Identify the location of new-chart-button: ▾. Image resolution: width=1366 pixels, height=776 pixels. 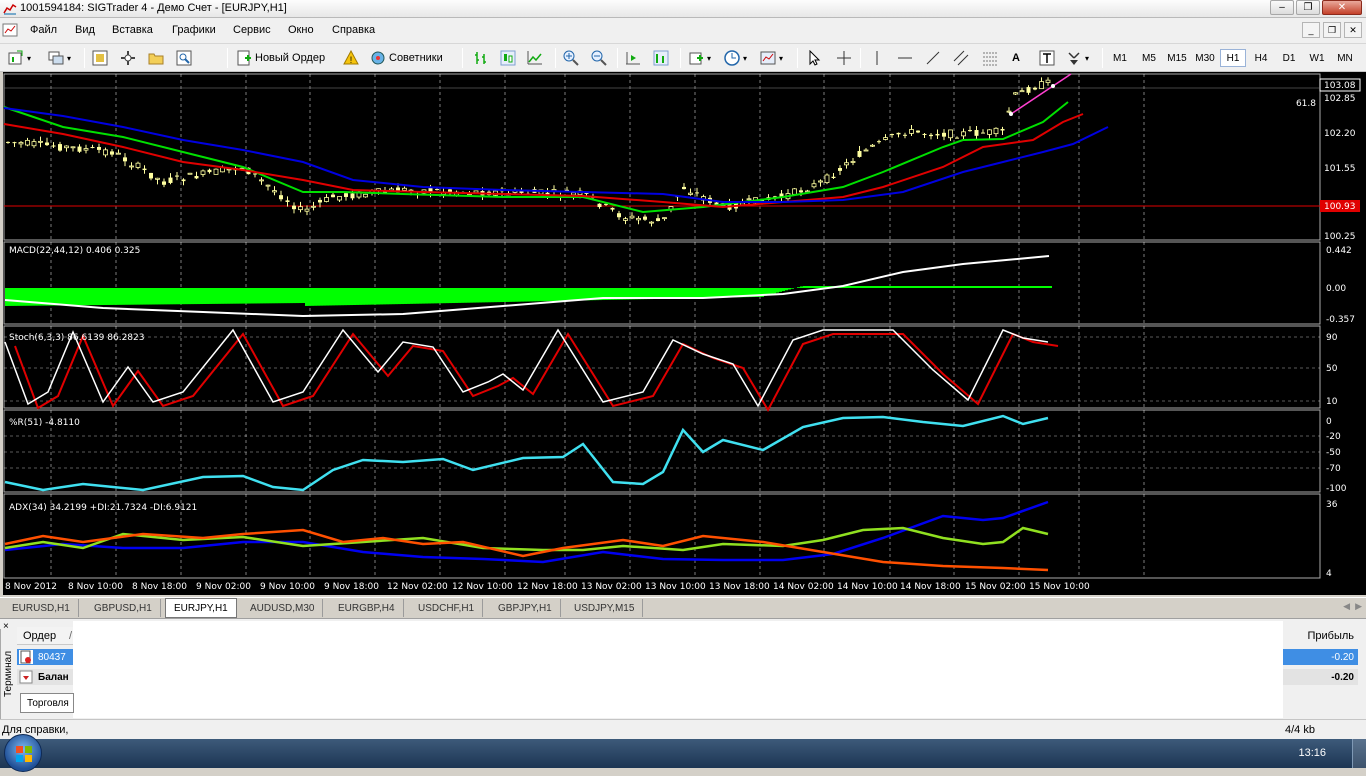
(19, 58).